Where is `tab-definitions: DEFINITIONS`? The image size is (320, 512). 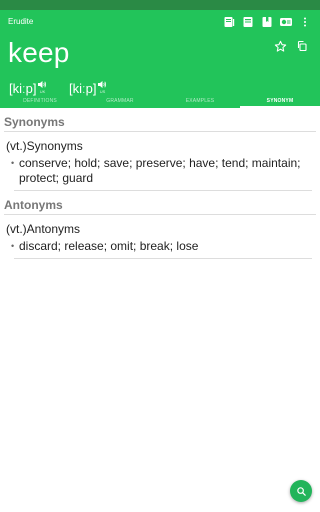 tab-definitions: DEFINITIONS is located at coordinates (40, 102).